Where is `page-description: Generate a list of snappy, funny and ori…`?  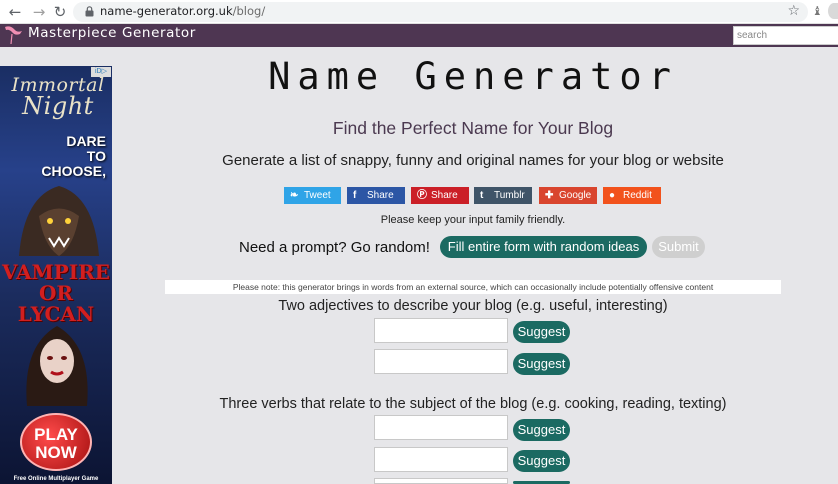 page-description: Generate a list of snappy, funny and ori… is located at coordinates (473, 160).